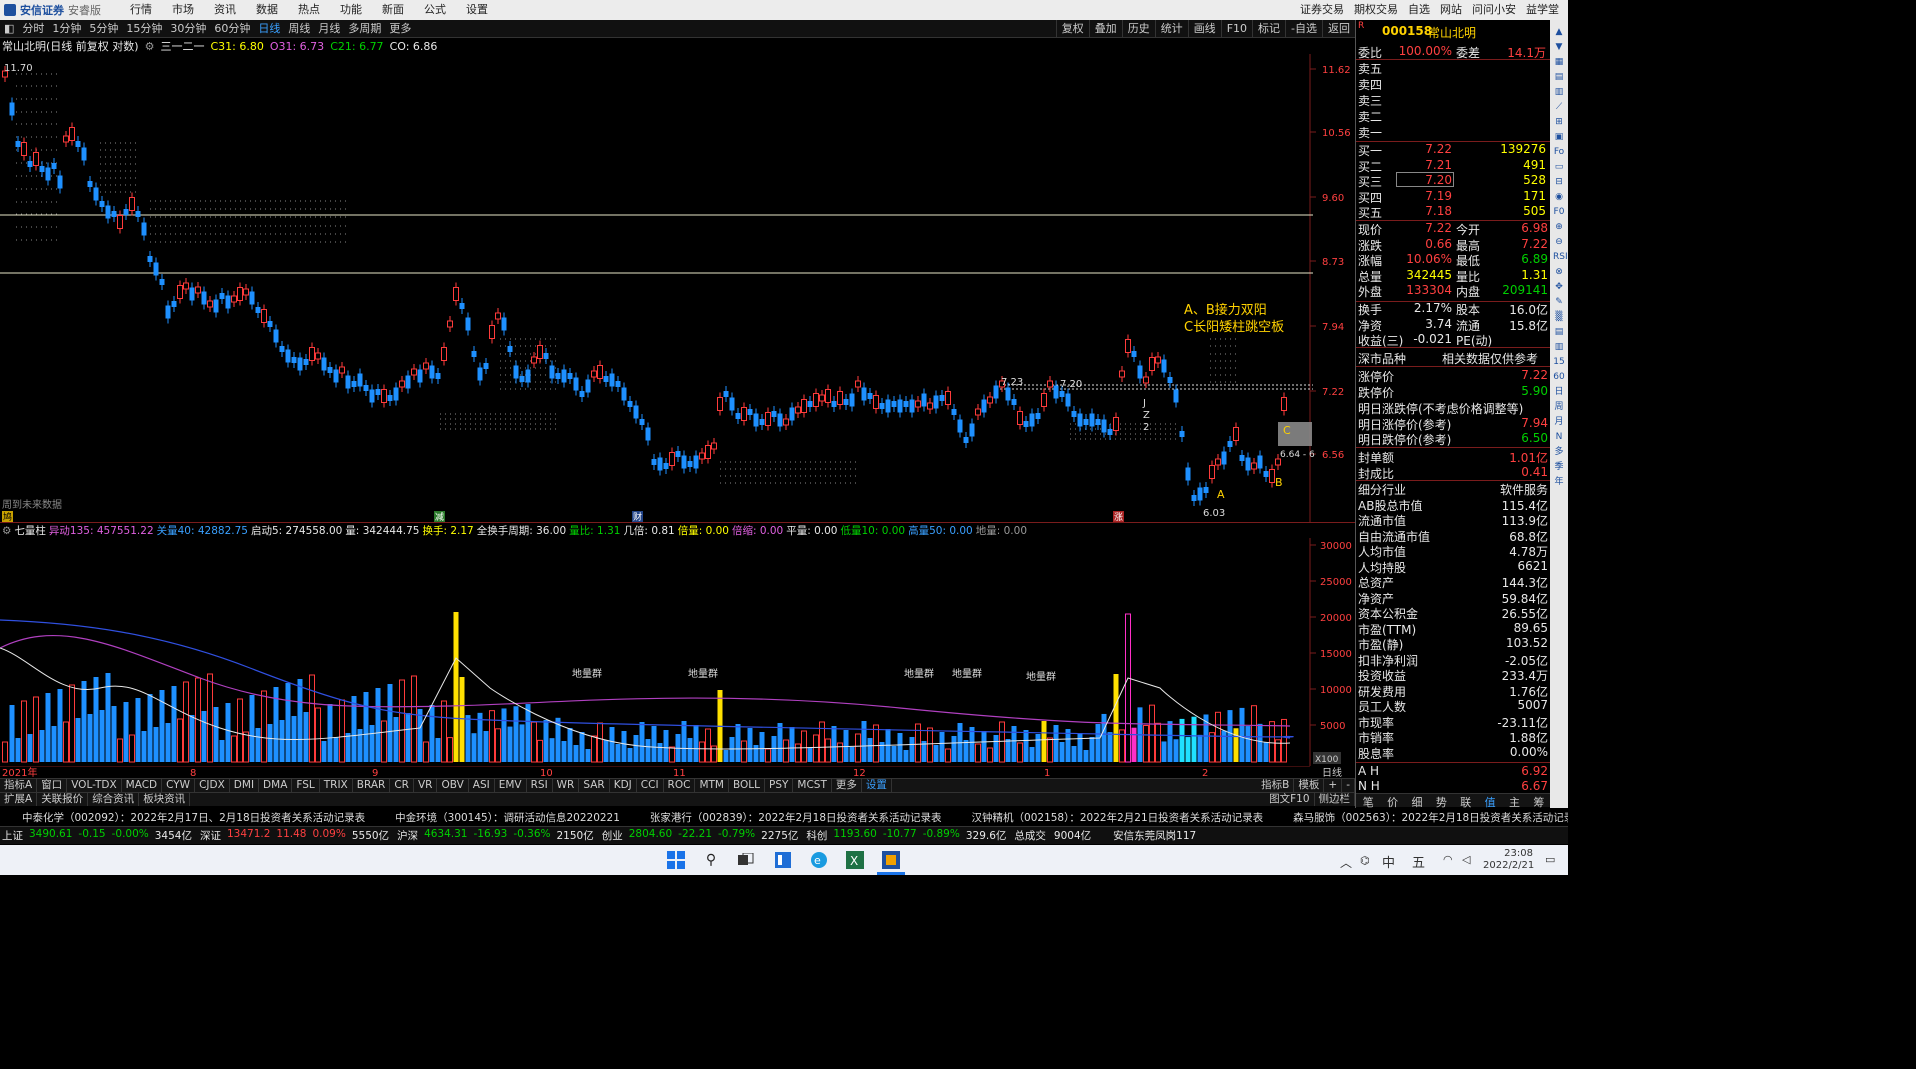 The image size is (1916, 1069). What do you see at coordinates (1559, 482) in the screenshot?
I see `side-tool-icon-30: 年` at bounding box center [1559, 482].